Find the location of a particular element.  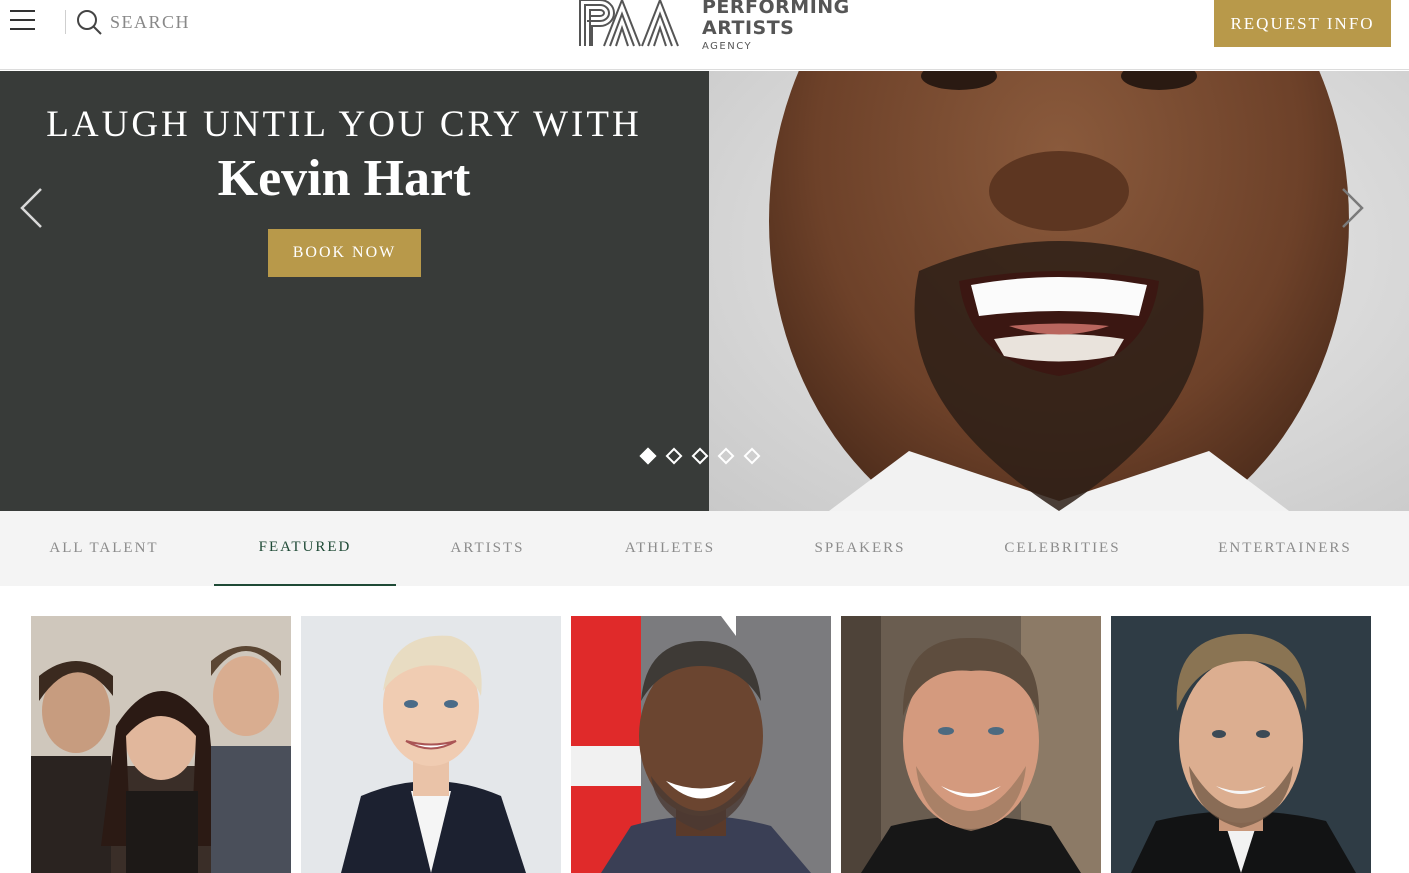

logo-line-performing: PERFORMING is located at coordinates (776, 9).